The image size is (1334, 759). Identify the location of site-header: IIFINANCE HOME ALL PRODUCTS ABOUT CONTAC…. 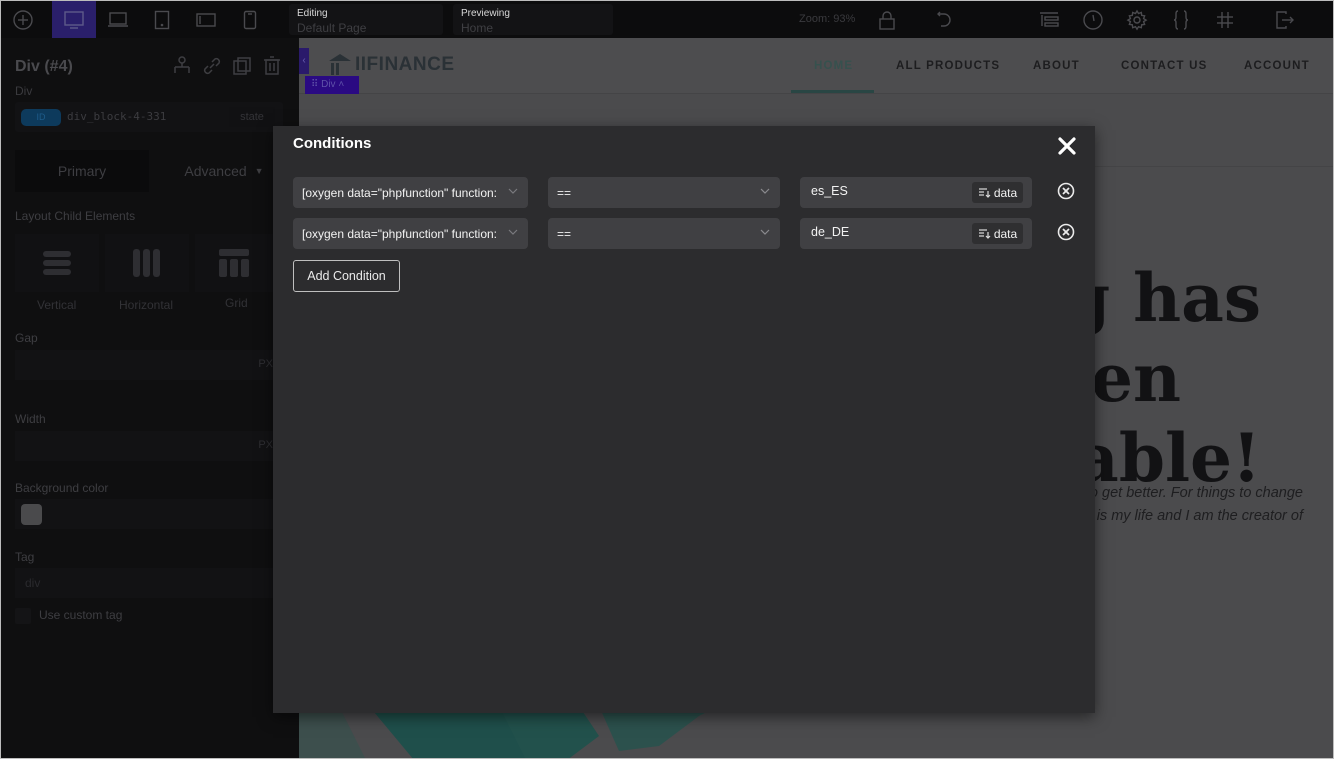
(816, 66).